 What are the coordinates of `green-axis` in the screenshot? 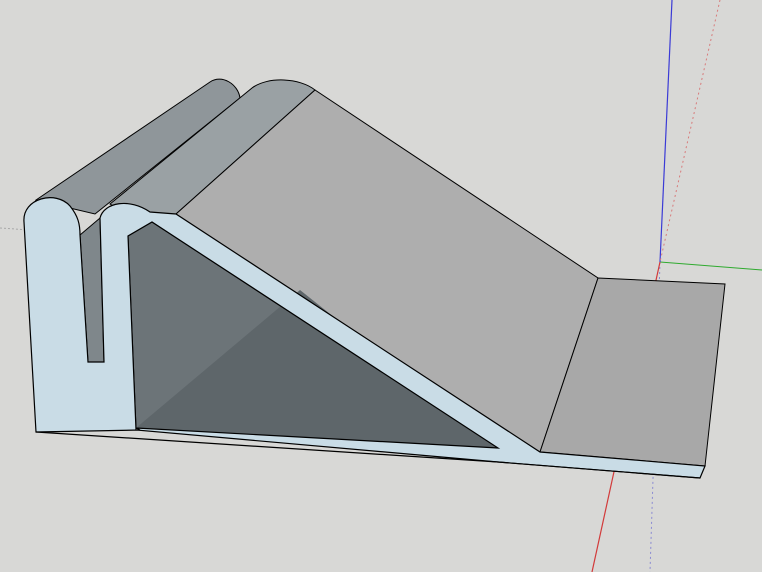 It's located at (710, 266).